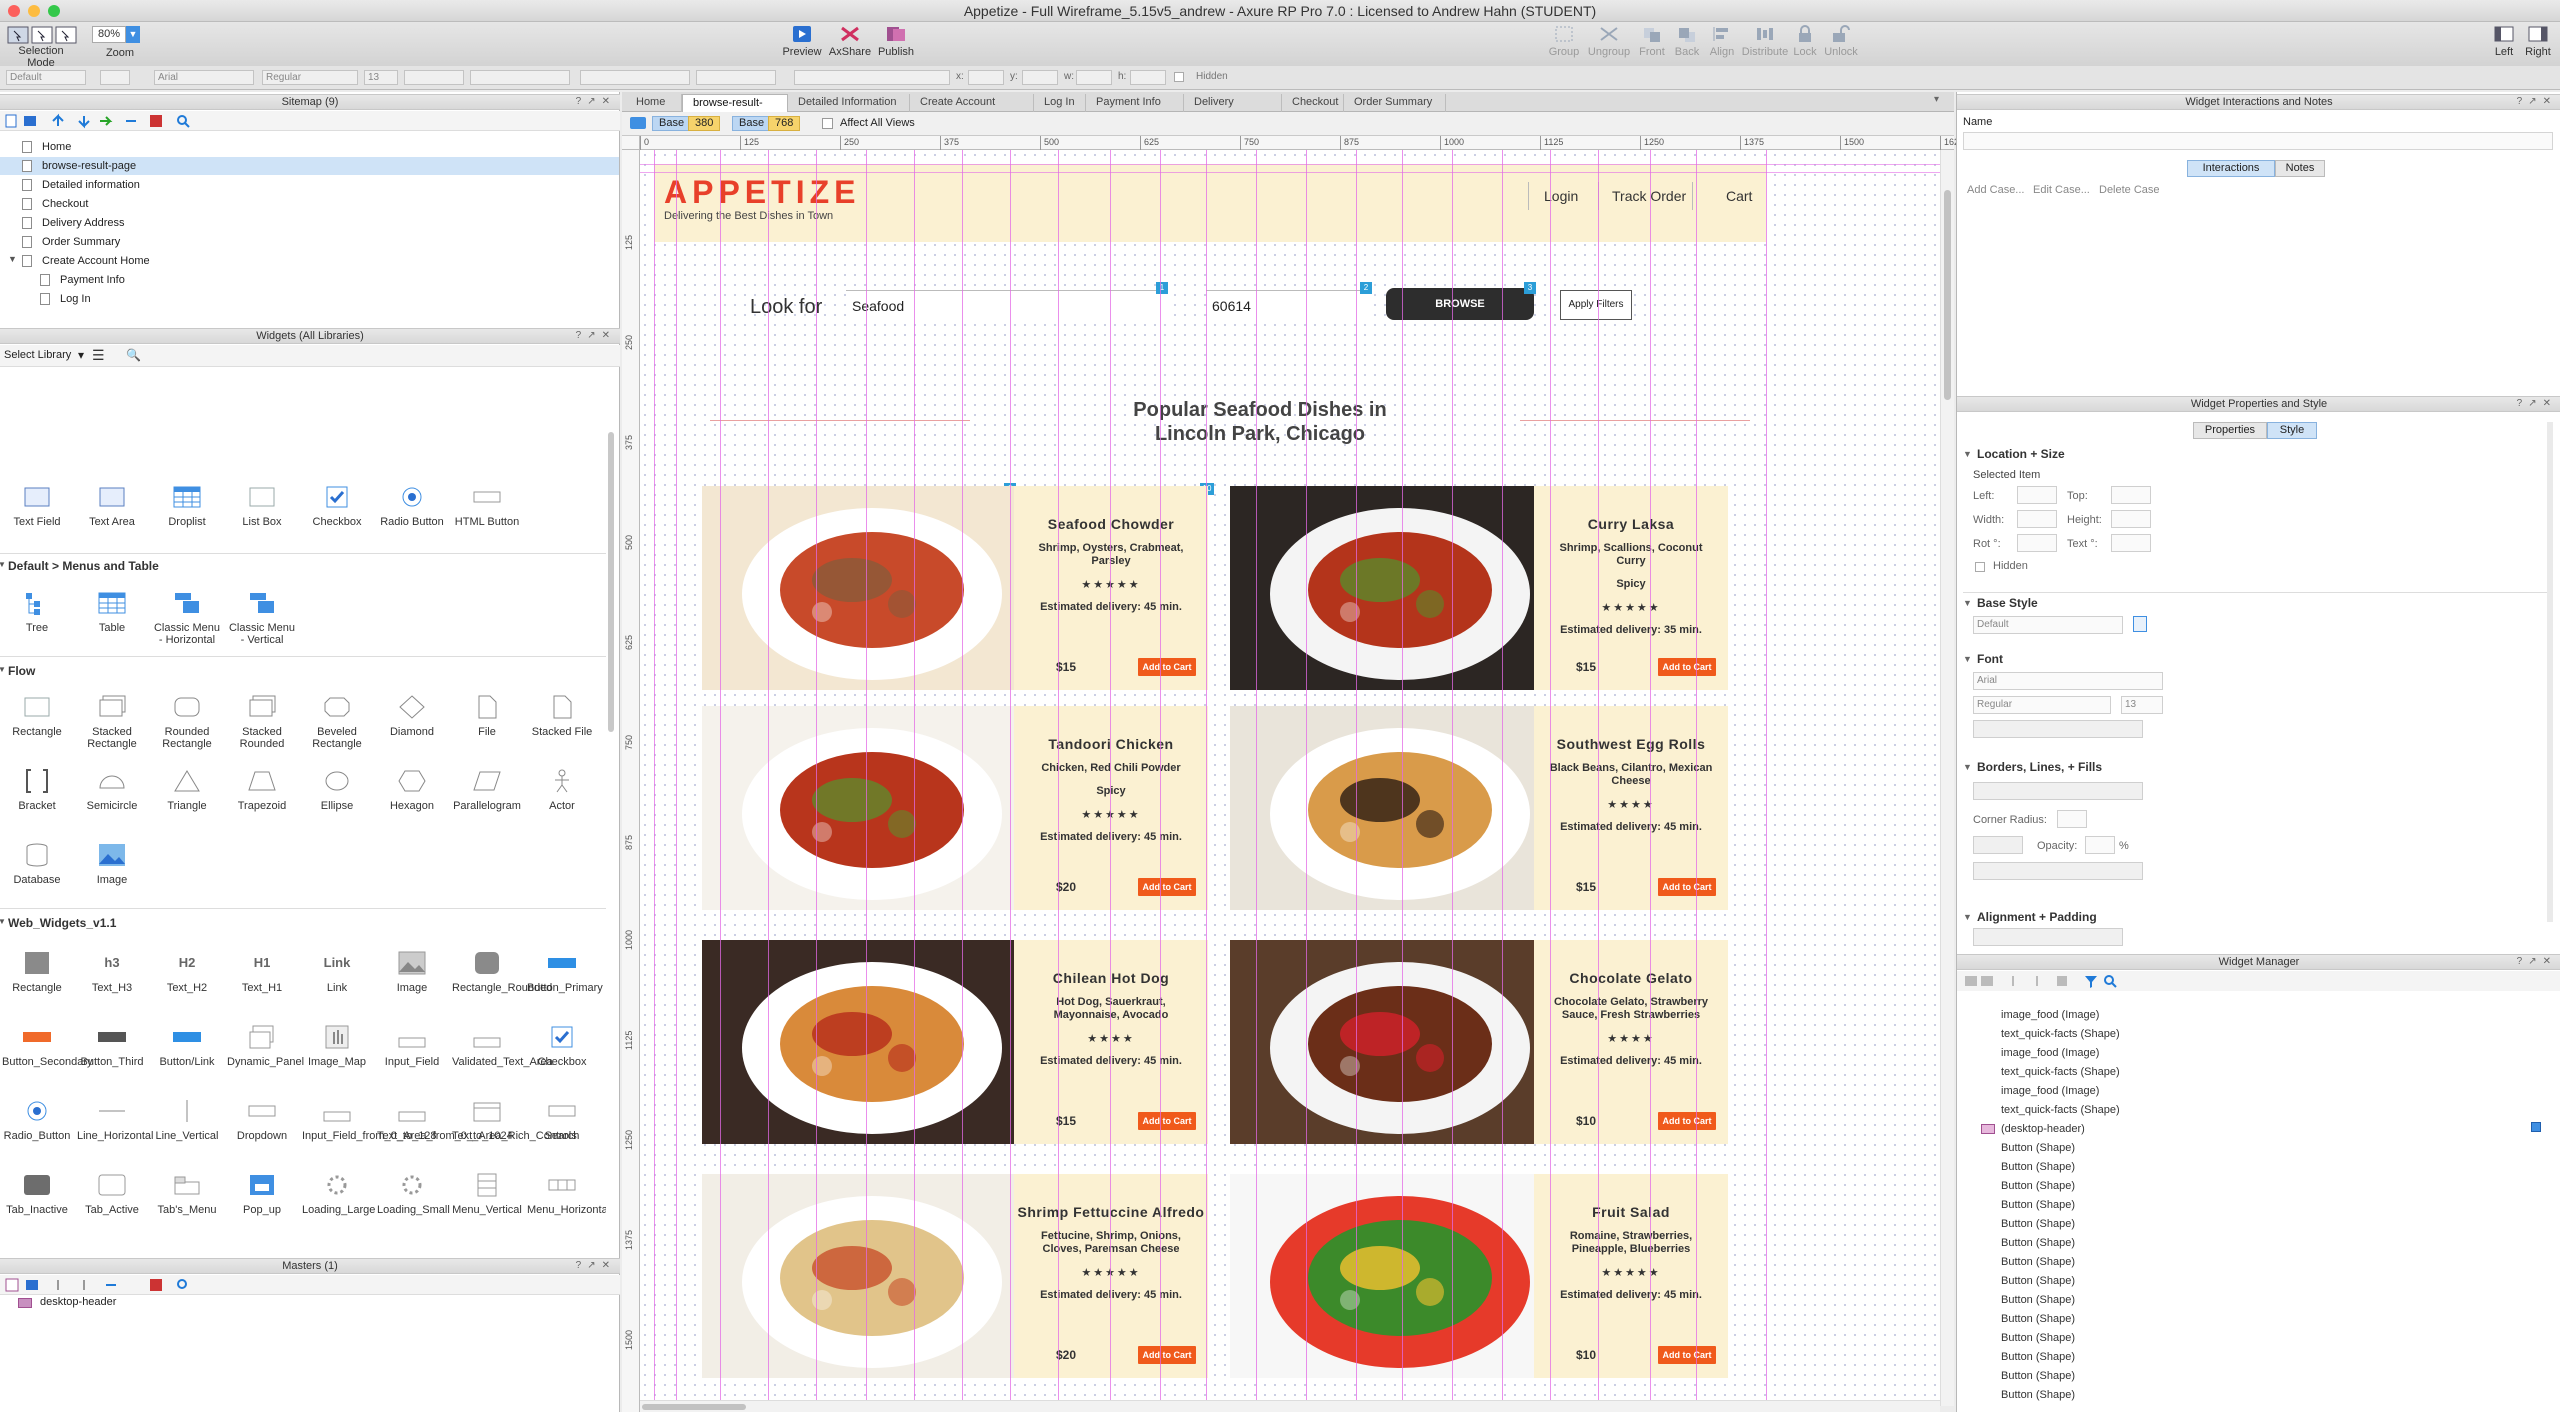 Image resolution: width=2560 pixels, height=1412 pixels. Describe the element at coordinates (2292, 430) in the screenshot. I see `tab-style: Style` at that location.